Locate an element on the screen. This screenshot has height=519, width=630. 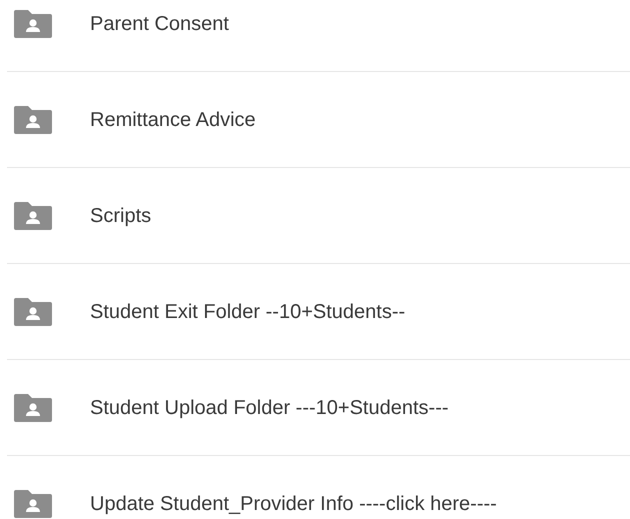
folder-name: Update Student_Provider Info ----click here---- is located at coordinates (293, 504).